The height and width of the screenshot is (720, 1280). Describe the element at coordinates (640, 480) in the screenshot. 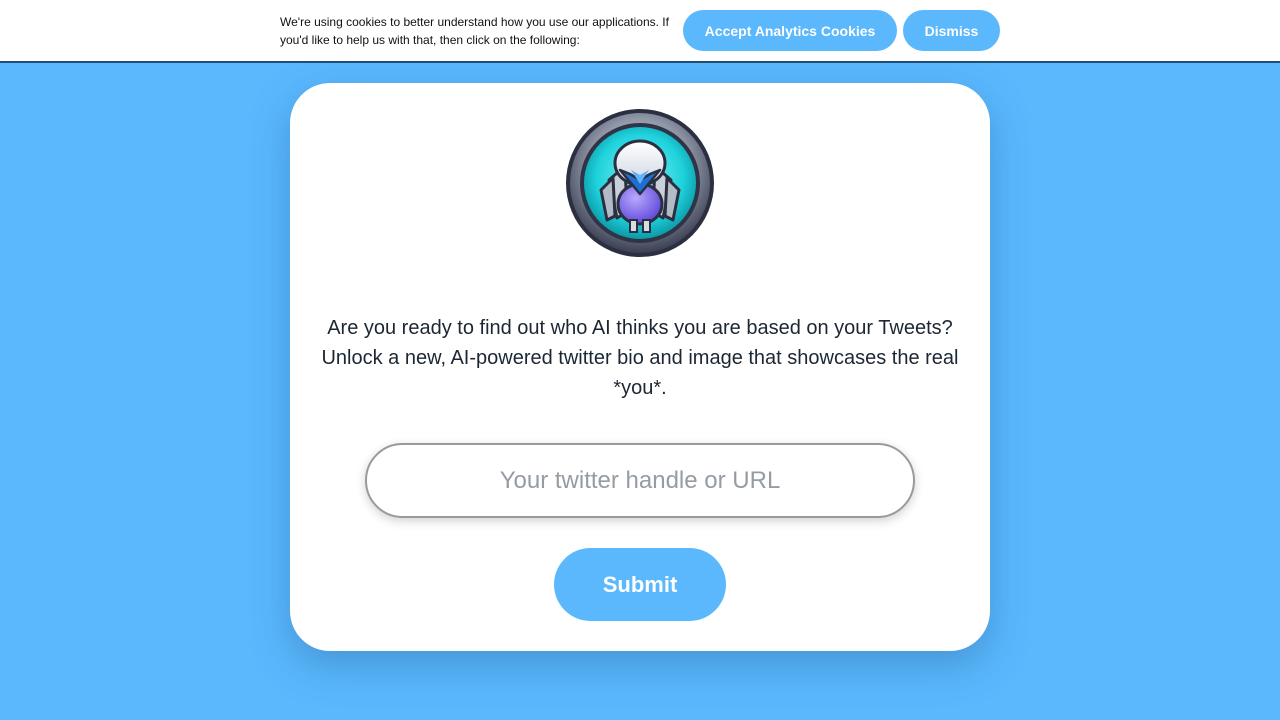

I see `twitter-handle-input` at that location.